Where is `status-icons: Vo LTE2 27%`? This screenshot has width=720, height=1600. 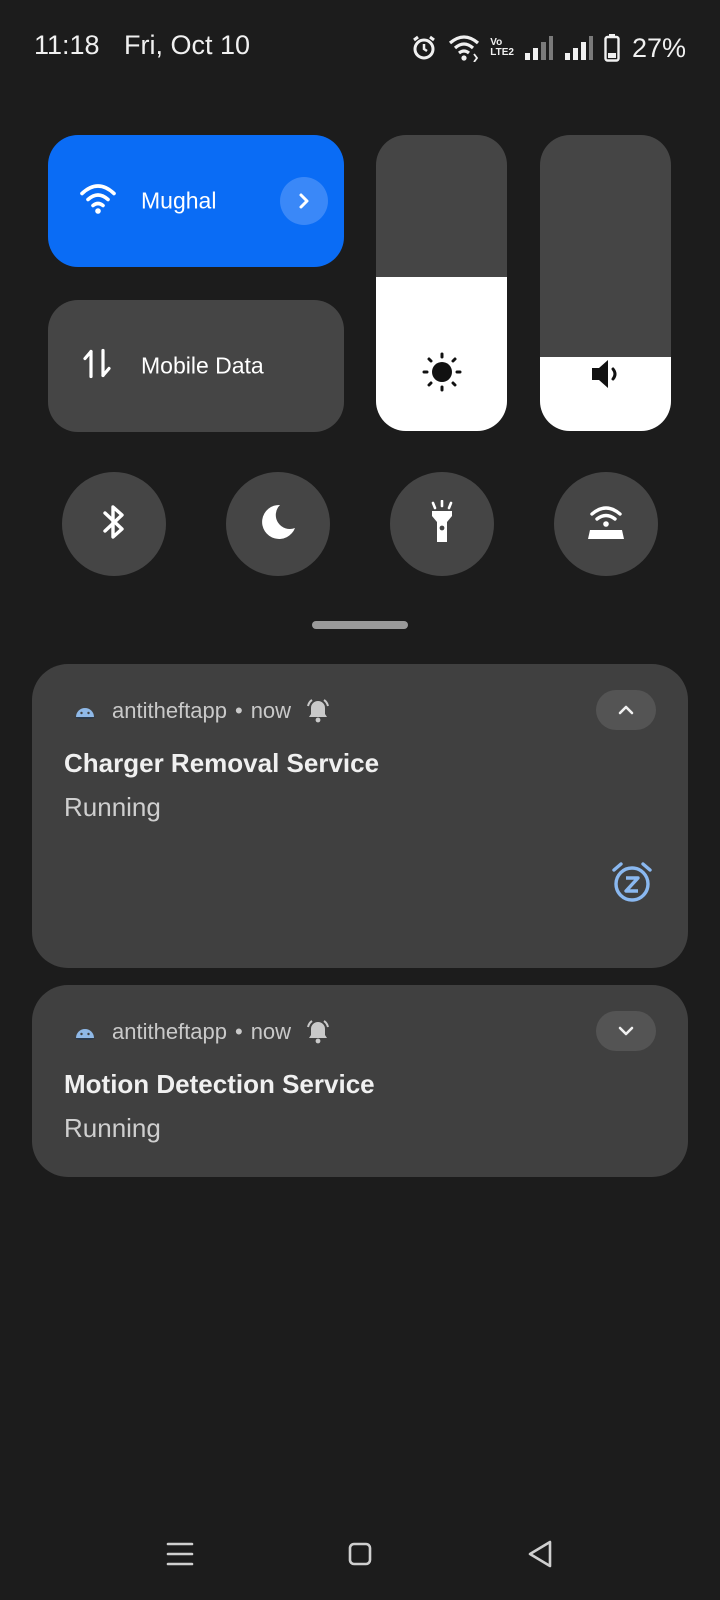
status-icons: Vo LTE2 27% is located at coordinates (548, 48).